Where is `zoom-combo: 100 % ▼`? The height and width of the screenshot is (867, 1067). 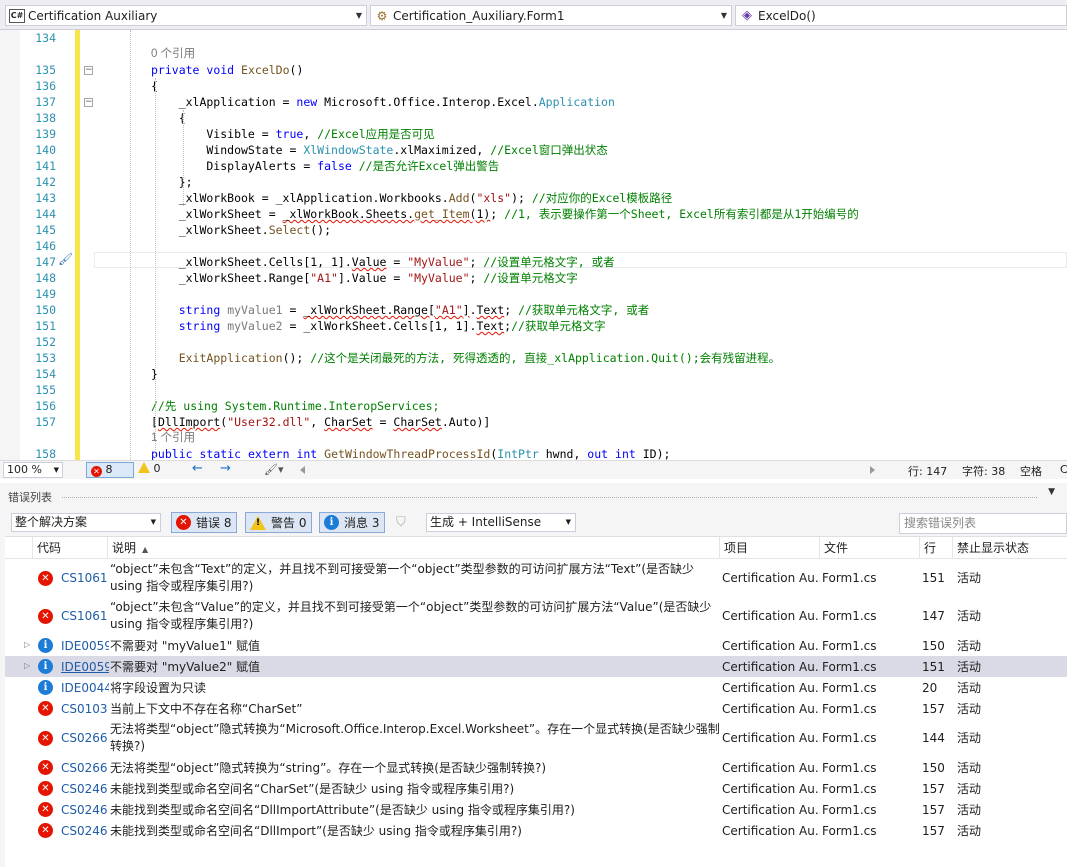
zoom-combo: 100 % ▼ is located at coordinates (33, 470).